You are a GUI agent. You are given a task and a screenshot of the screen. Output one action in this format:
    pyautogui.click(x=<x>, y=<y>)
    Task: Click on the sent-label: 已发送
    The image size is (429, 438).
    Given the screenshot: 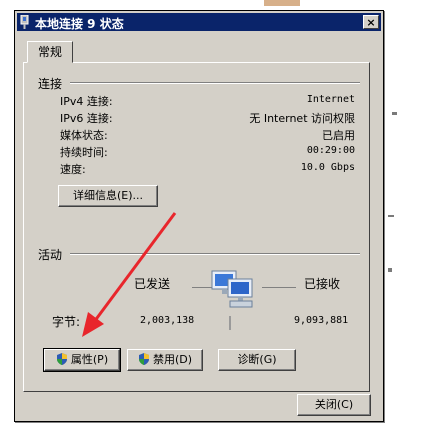 What is the action you would take?
    pyautogui.click(x=152, y=284)
    